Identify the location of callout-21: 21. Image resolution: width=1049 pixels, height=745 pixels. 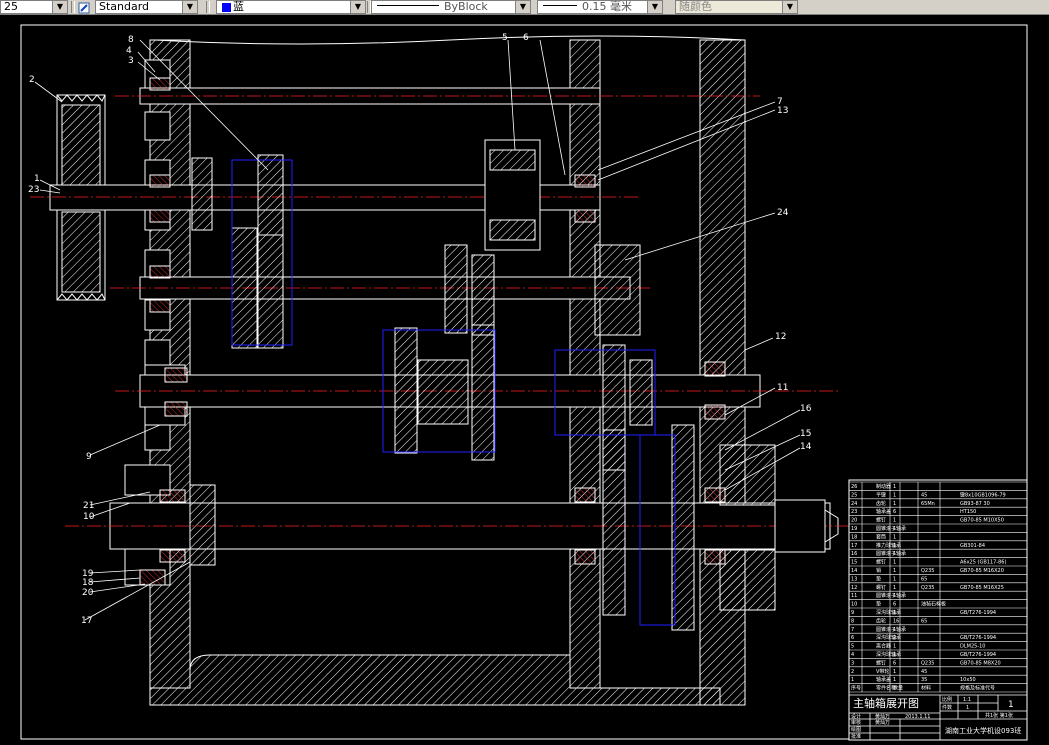
(88, 506).